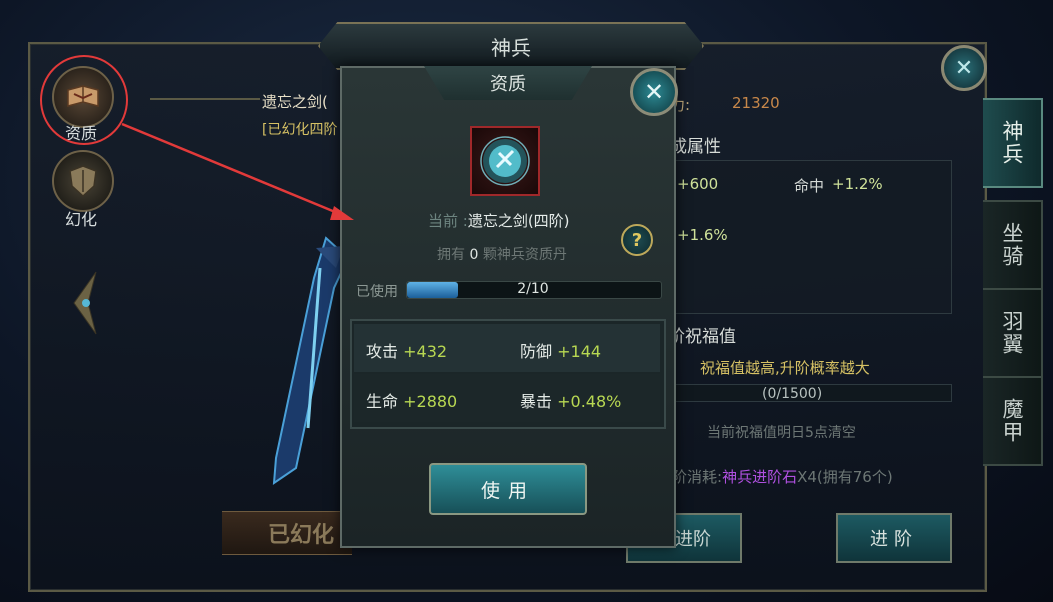  Describe the element at coordinates (857, 184) in the screenshot. I see `attribute-value: +1.2%` at that location.